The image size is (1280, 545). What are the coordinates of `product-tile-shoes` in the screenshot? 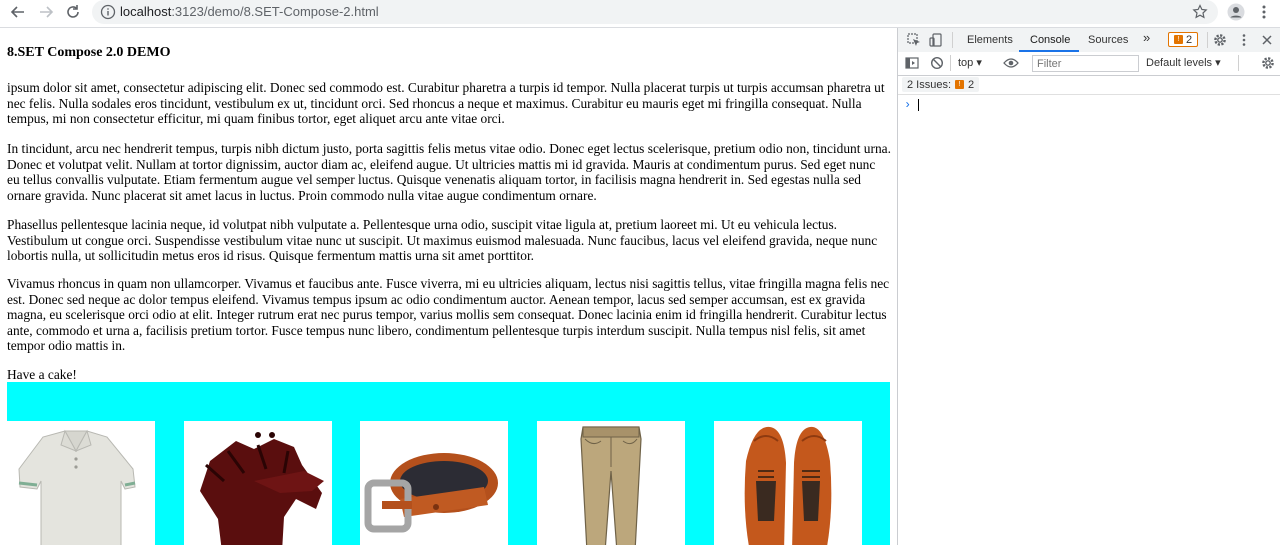 It's located at (788, 483).